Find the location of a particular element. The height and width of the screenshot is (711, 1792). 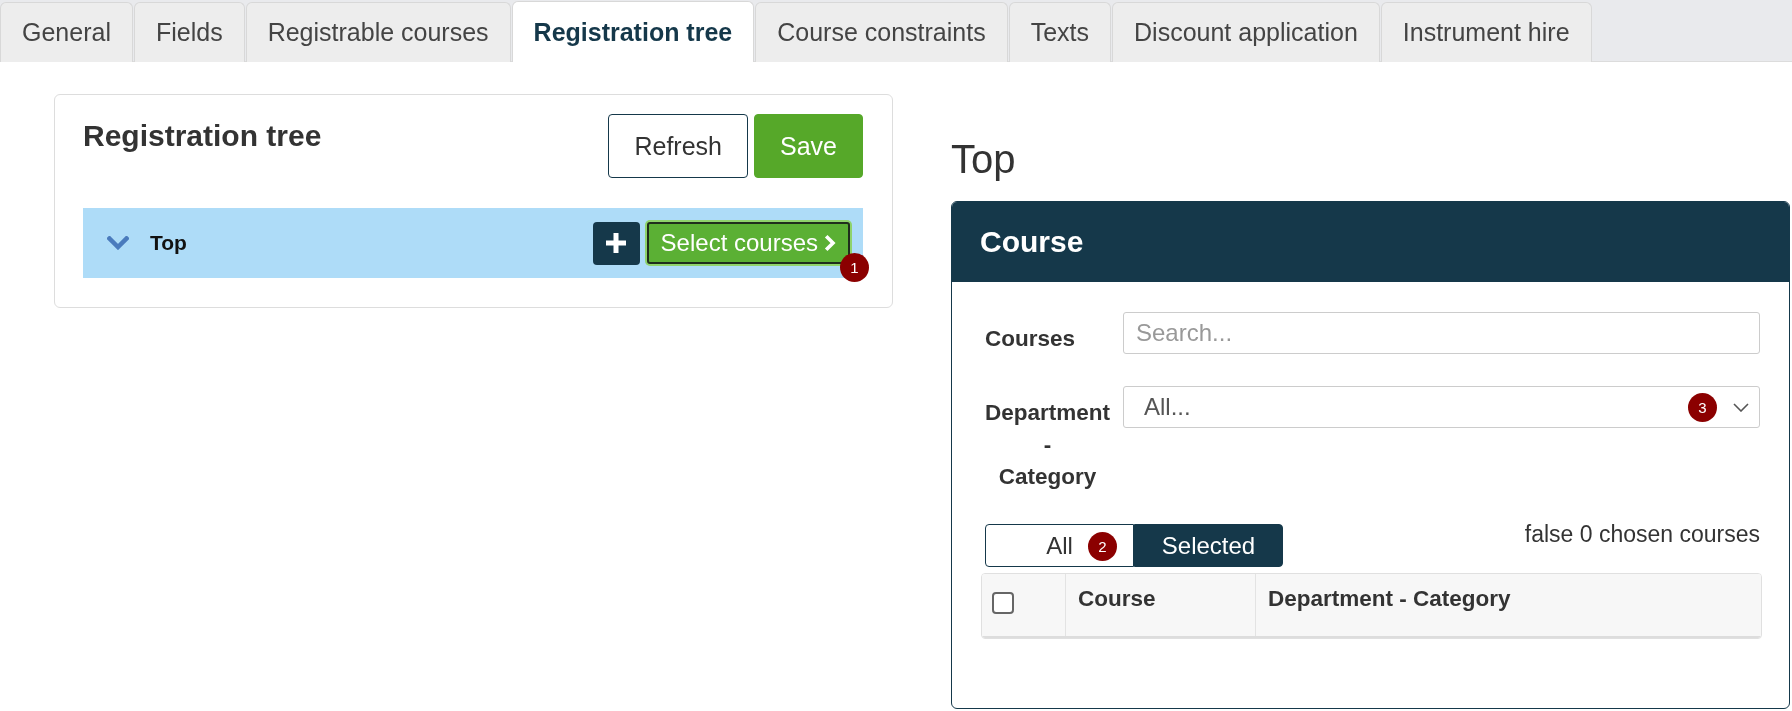

tab: Registrable courses is located at coordinates (378, 32).